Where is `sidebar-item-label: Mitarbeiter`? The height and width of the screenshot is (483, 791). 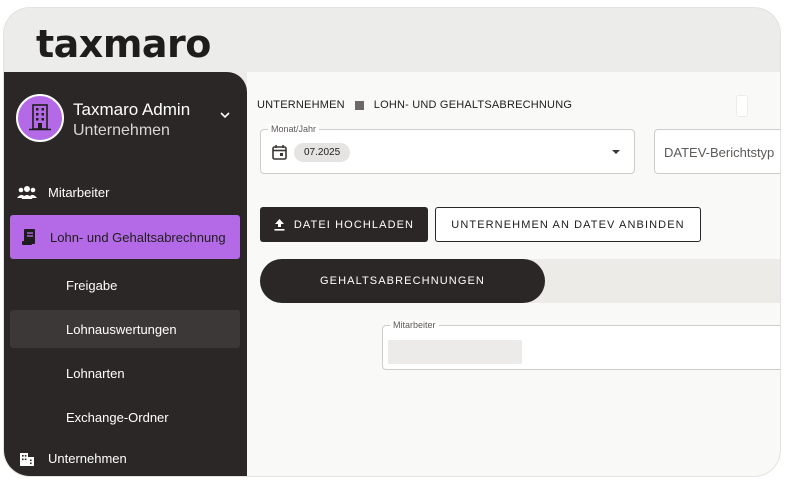
sidebar-item-label: Mitarbeiter is located at coordinates (79, 192).